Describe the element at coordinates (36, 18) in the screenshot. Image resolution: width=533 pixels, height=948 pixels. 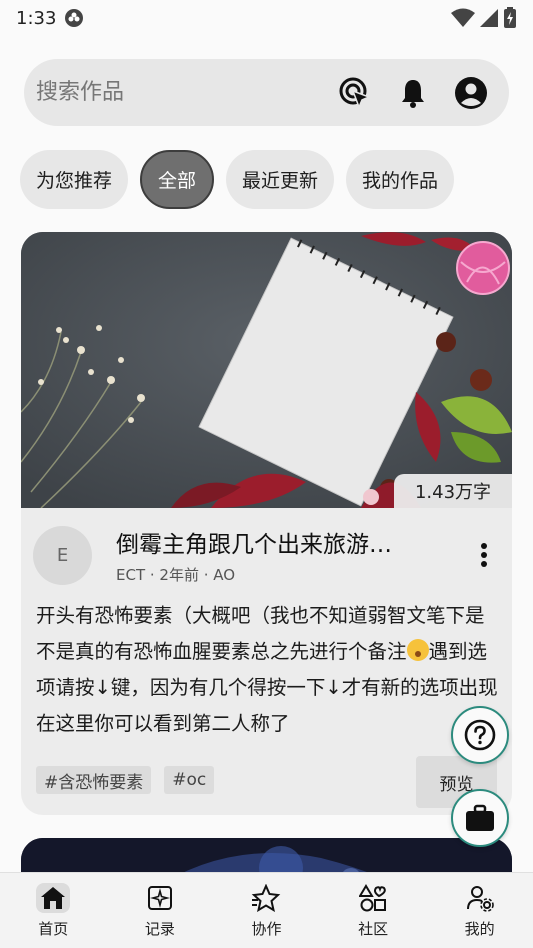
I see `status-time: 1:33` at that location.